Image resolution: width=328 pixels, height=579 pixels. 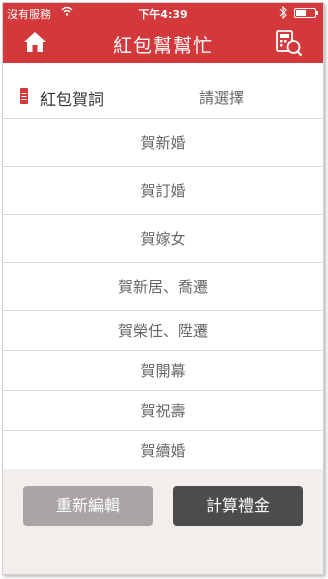 I want to click on status-time: 下午4:39, so click(x=163, y=14).